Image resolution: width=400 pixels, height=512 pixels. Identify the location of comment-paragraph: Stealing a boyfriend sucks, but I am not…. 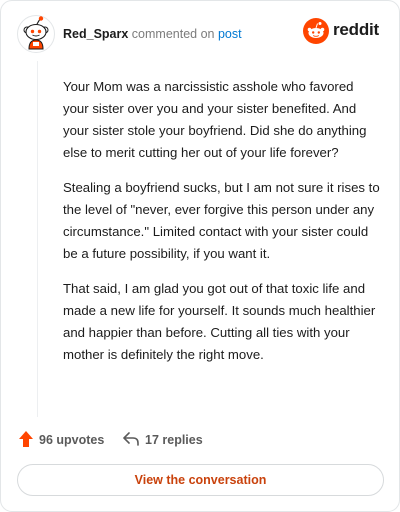
(221, 220).